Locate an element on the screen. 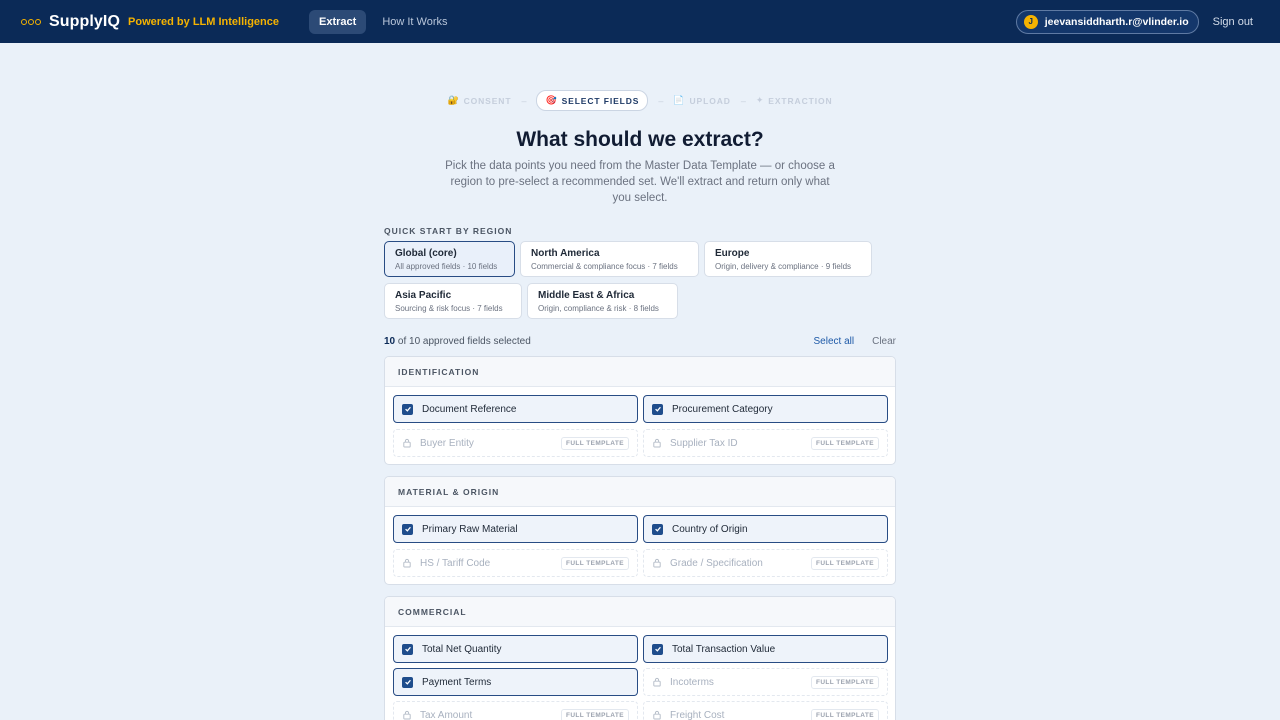 Image resolution: width=1280 pixels, height=720 pixels. field-document-reference: Document Reference is located at coordinates (515, 409).